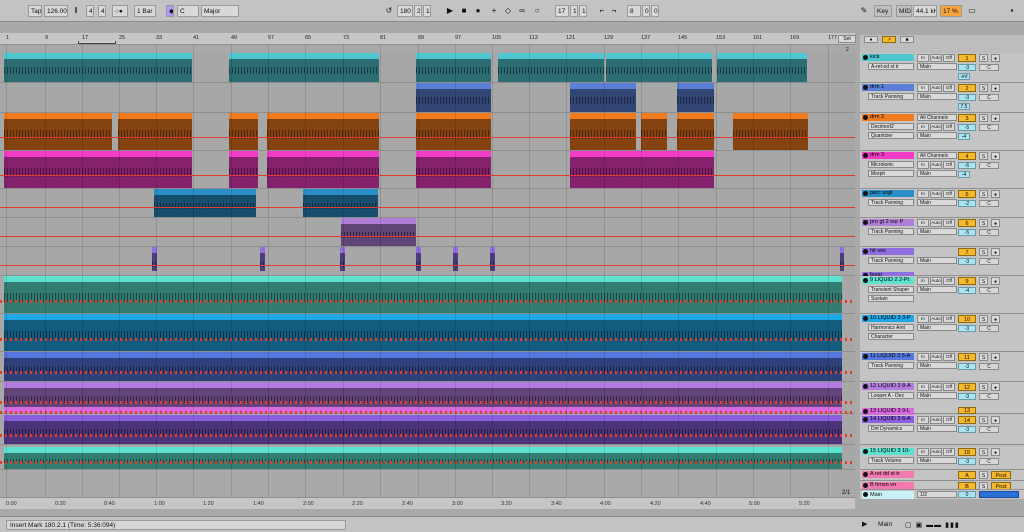 This screenshot has width=1024, height=532. What do you see at coordinates (614, 11) in the screenshot?
I see `punch-out-icon: ¬` at bounding box center [614, 11].